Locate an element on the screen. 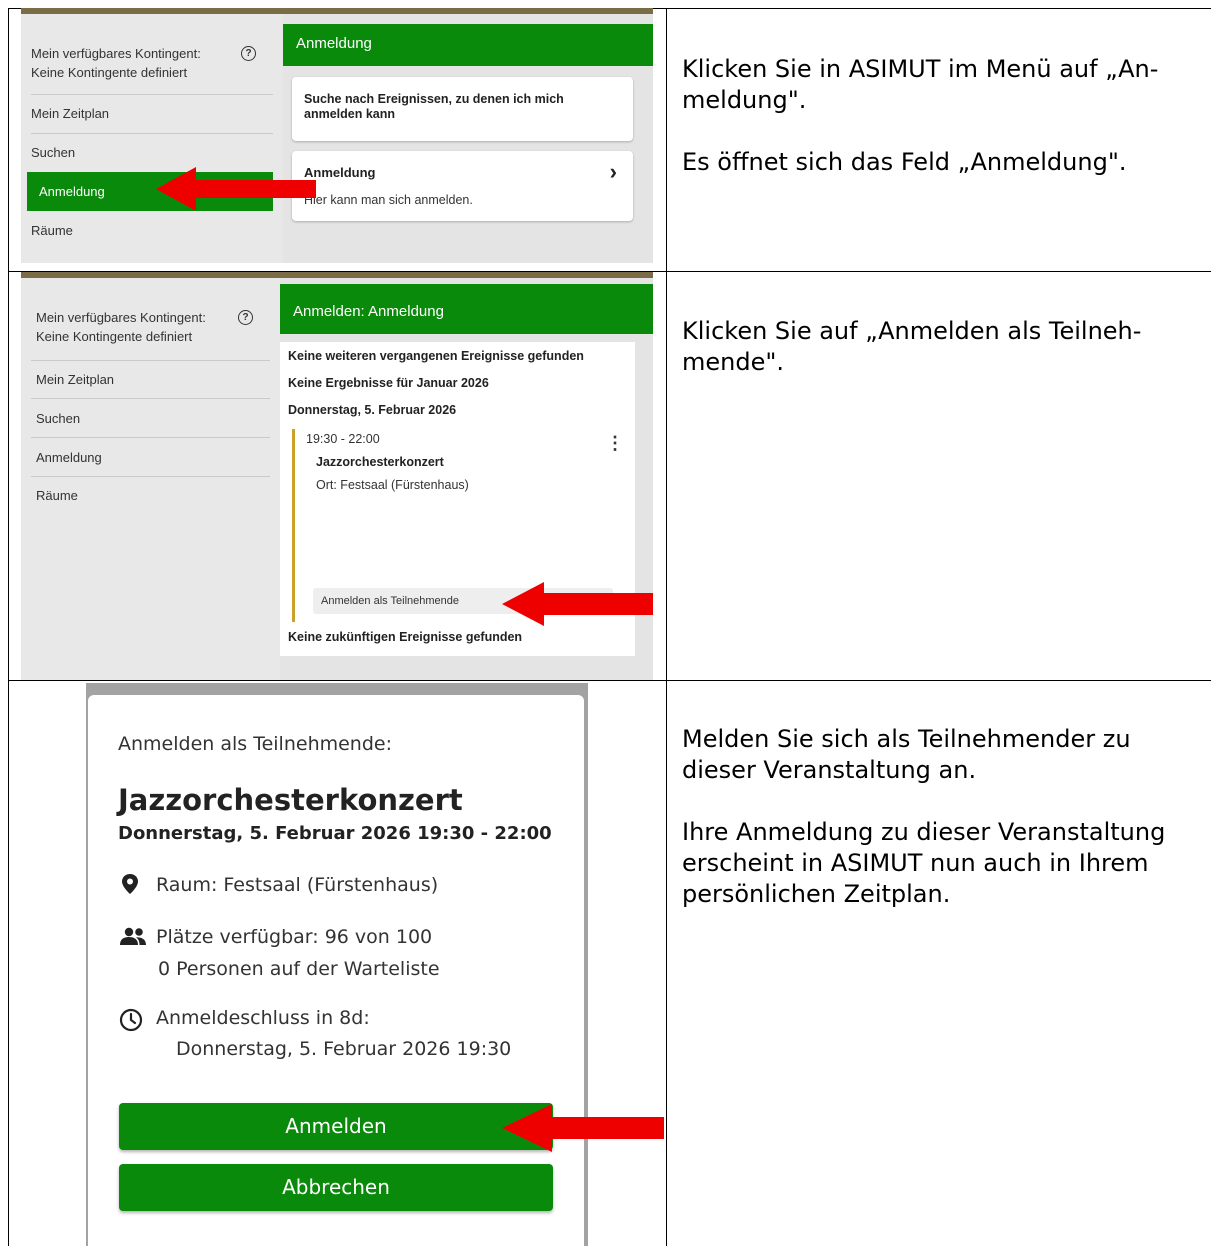 Image resolution: width=1211 pixels, height=1246 pixels. panel-header: Anmeldung is located at coordinates (468, 45).